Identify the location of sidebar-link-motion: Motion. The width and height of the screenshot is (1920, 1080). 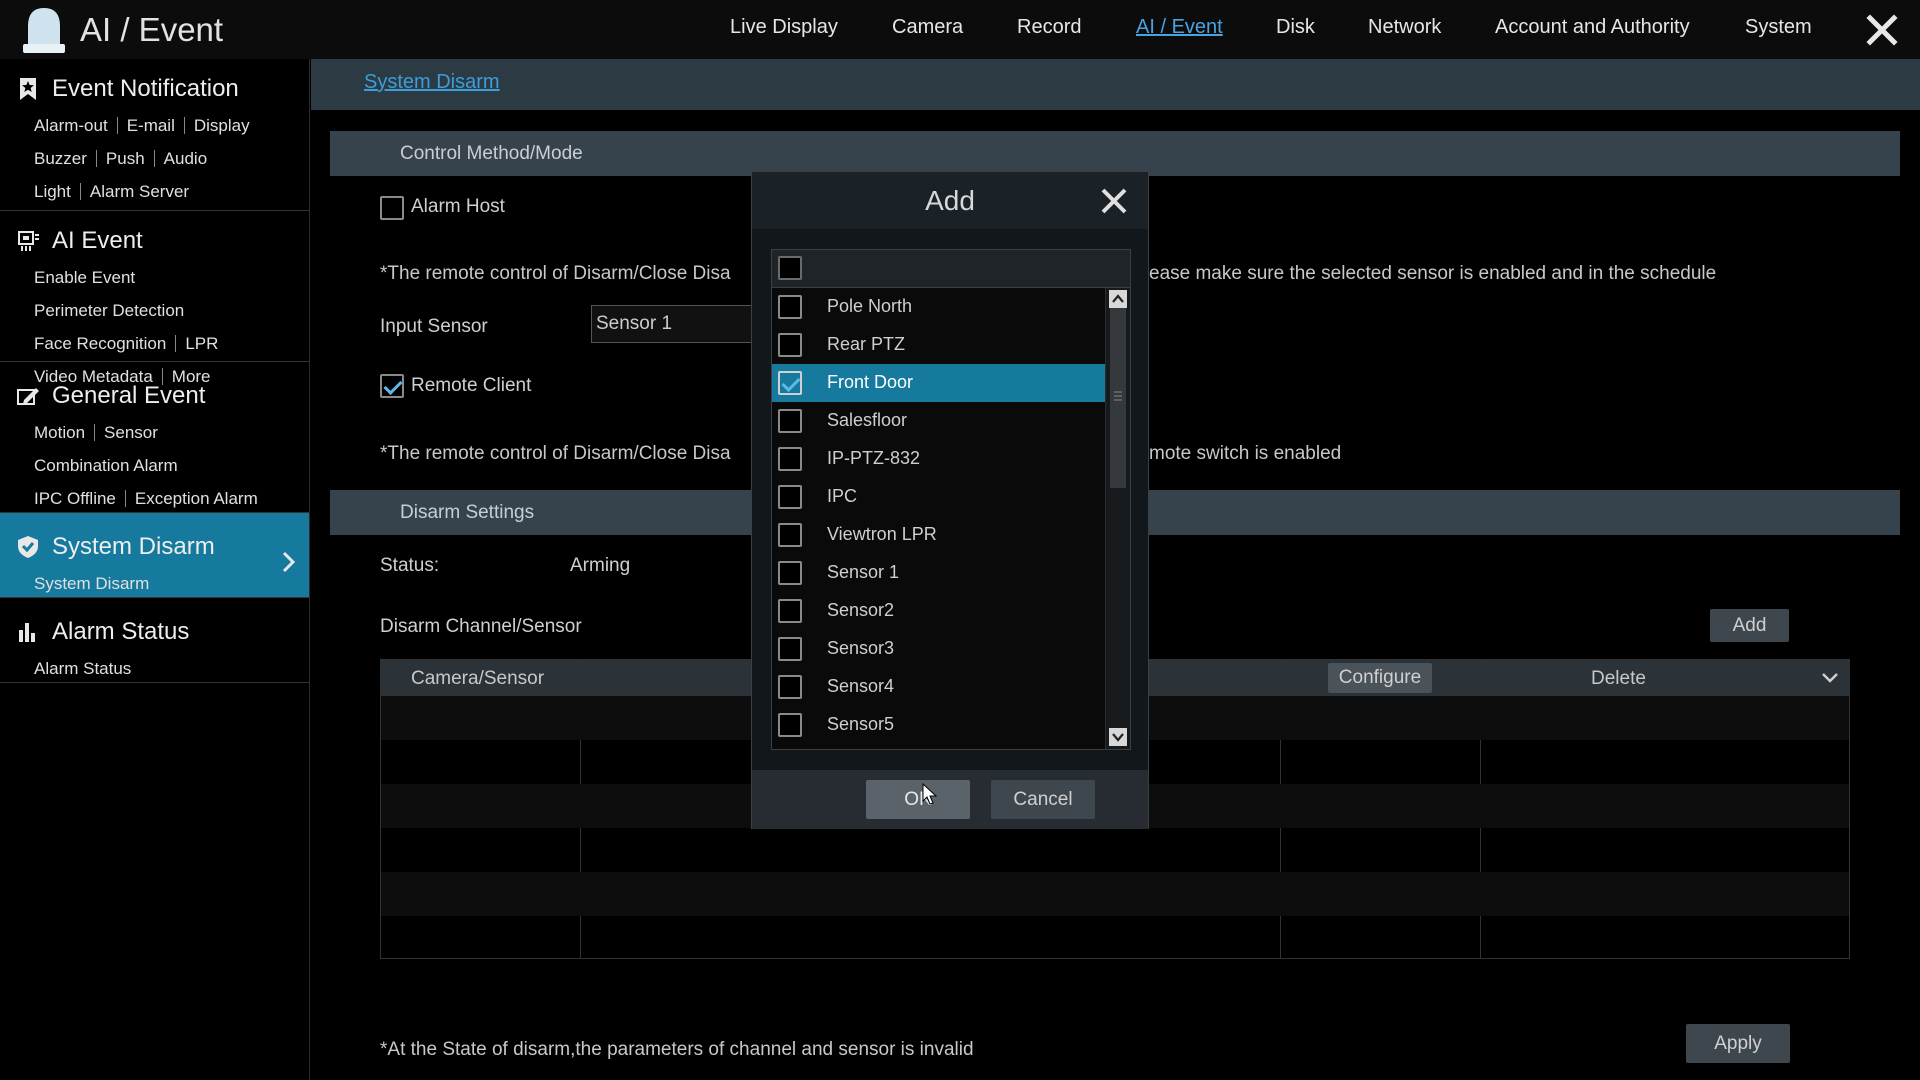
(59, 433).